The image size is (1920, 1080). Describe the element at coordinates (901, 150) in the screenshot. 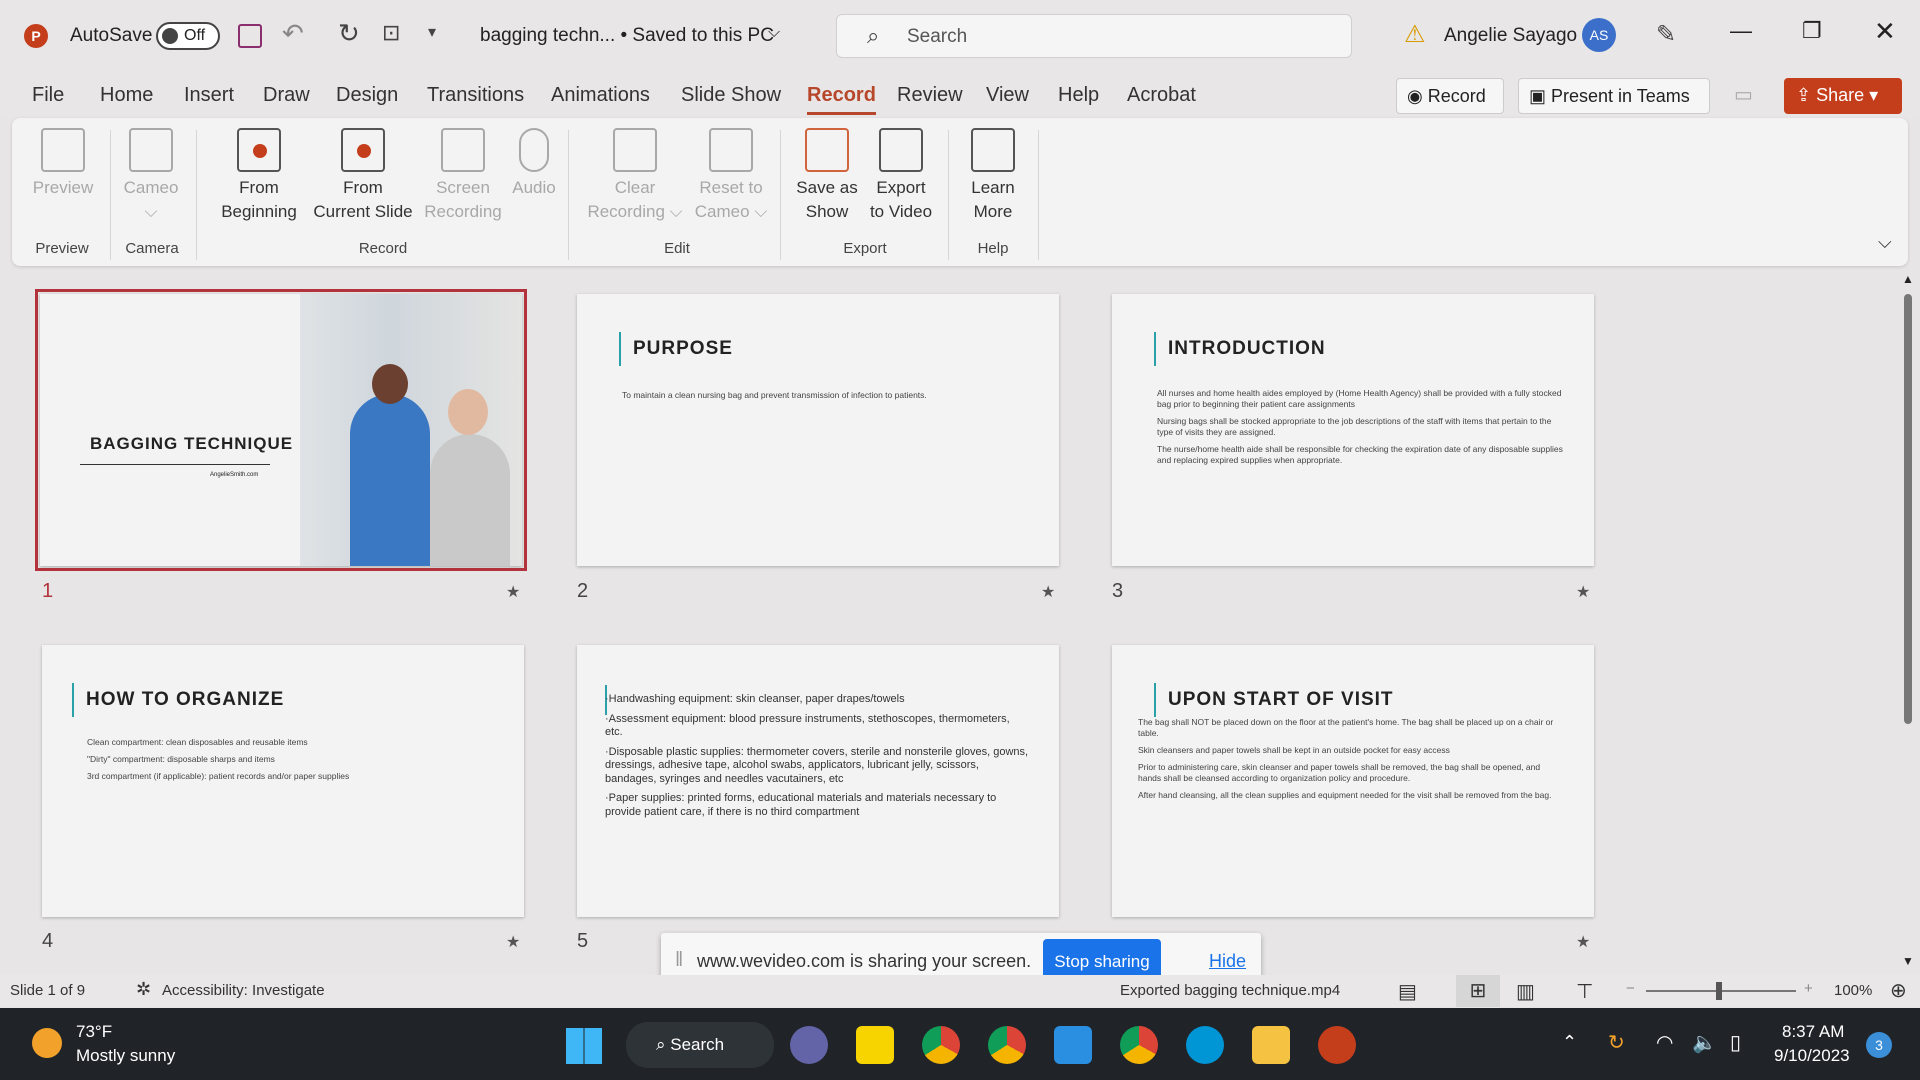

I see `export-video-icon` at that location.